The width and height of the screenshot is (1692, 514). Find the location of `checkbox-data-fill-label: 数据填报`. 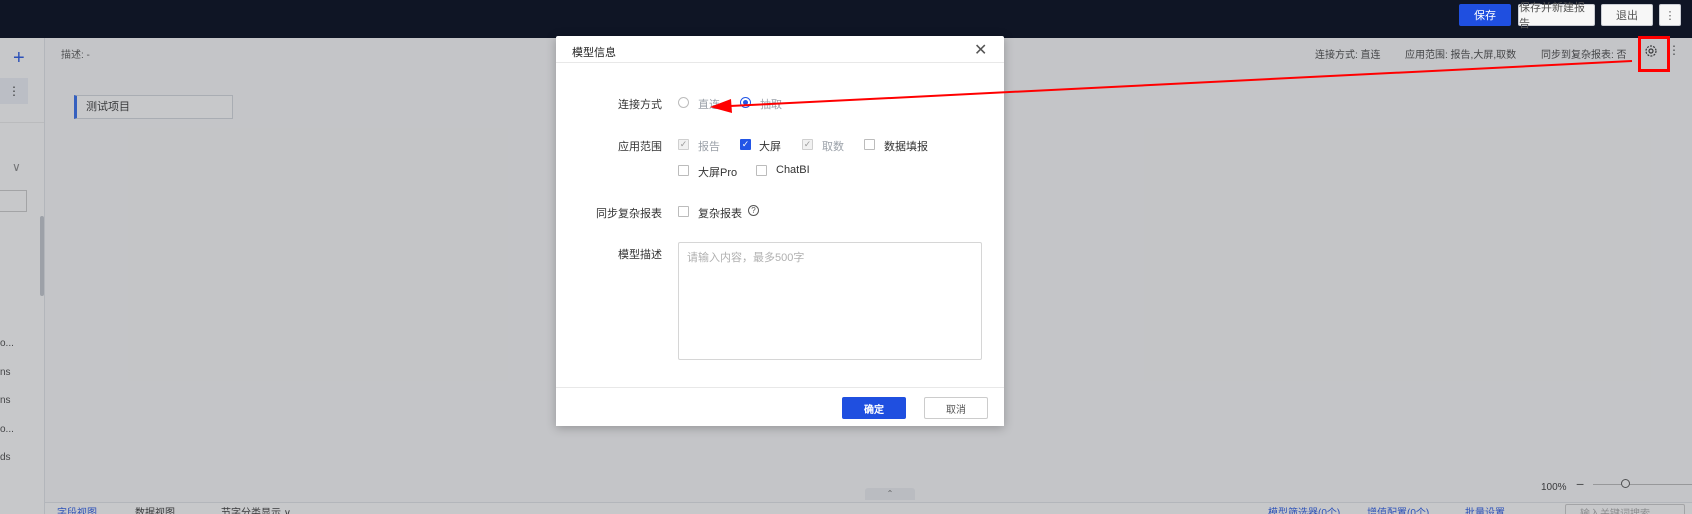

checkbox-data-fill-label: 数据填报 is located at coordinates (906, 146).